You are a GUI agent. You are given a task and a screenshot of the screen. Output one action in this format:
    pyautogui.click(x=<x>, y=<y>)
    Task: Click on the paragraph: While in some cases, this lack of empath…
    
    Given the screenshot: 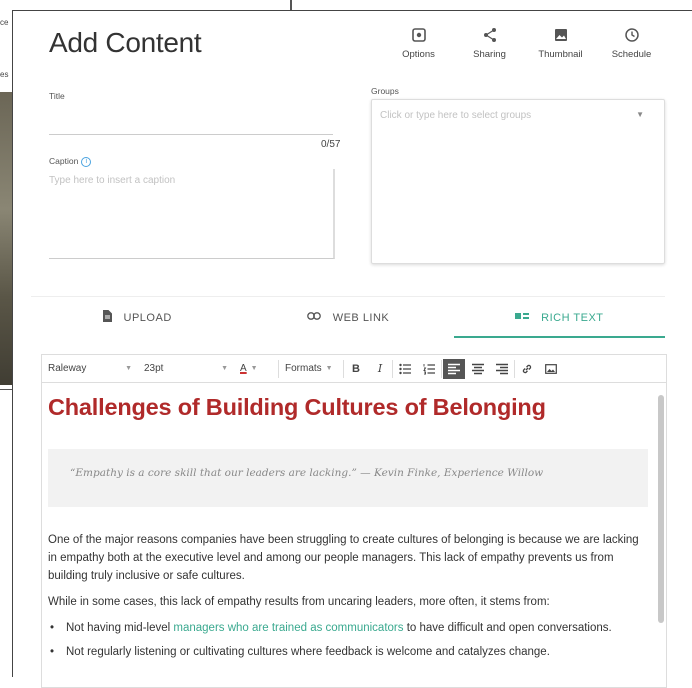 What is the action you would take?
    pyautogui.click(x=299, y=602)
    